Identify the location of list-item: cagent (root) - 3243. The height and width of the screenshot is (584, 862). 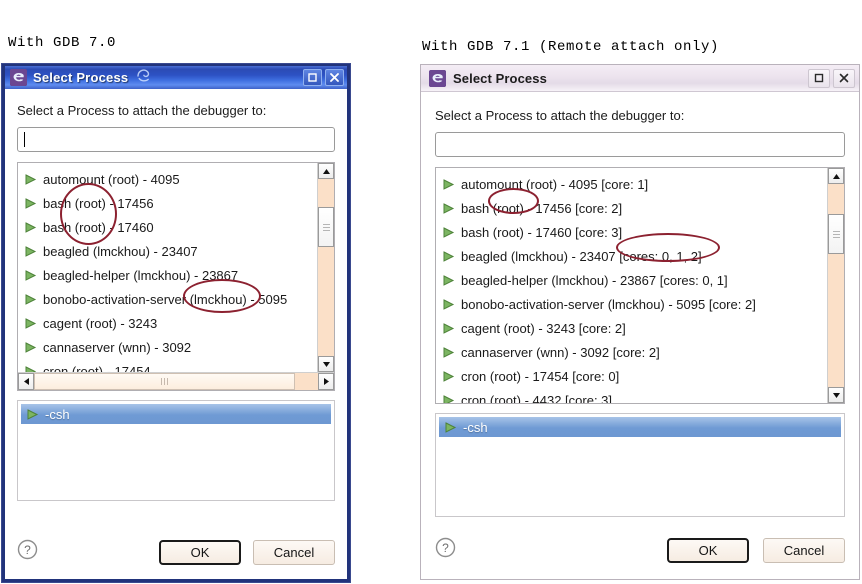
(170, 323).